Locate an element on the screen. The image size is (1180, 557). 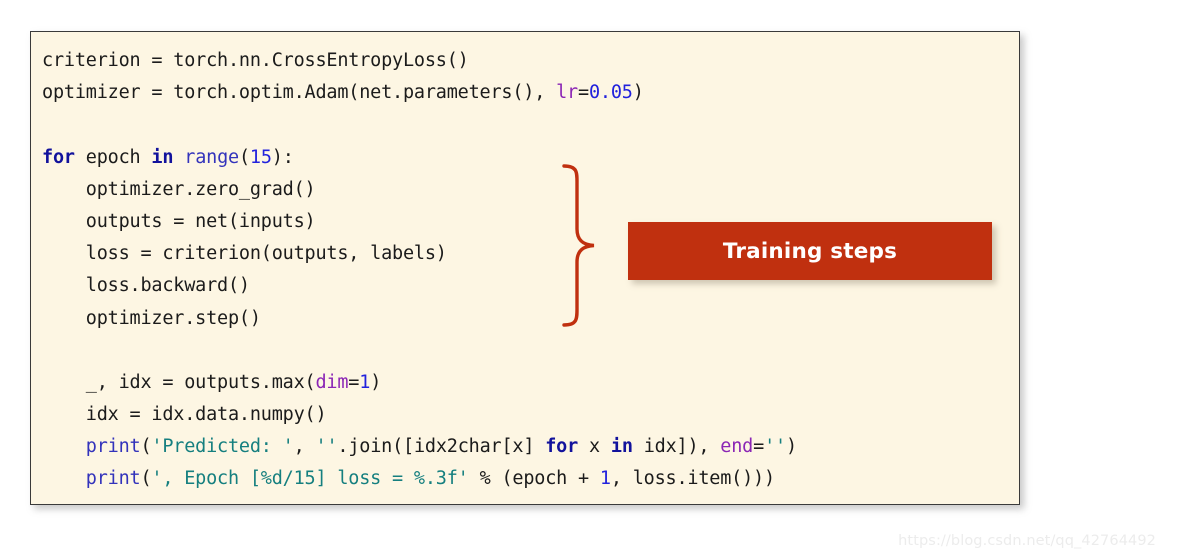
code-token-plain: , is located at coordinates (304, 447).